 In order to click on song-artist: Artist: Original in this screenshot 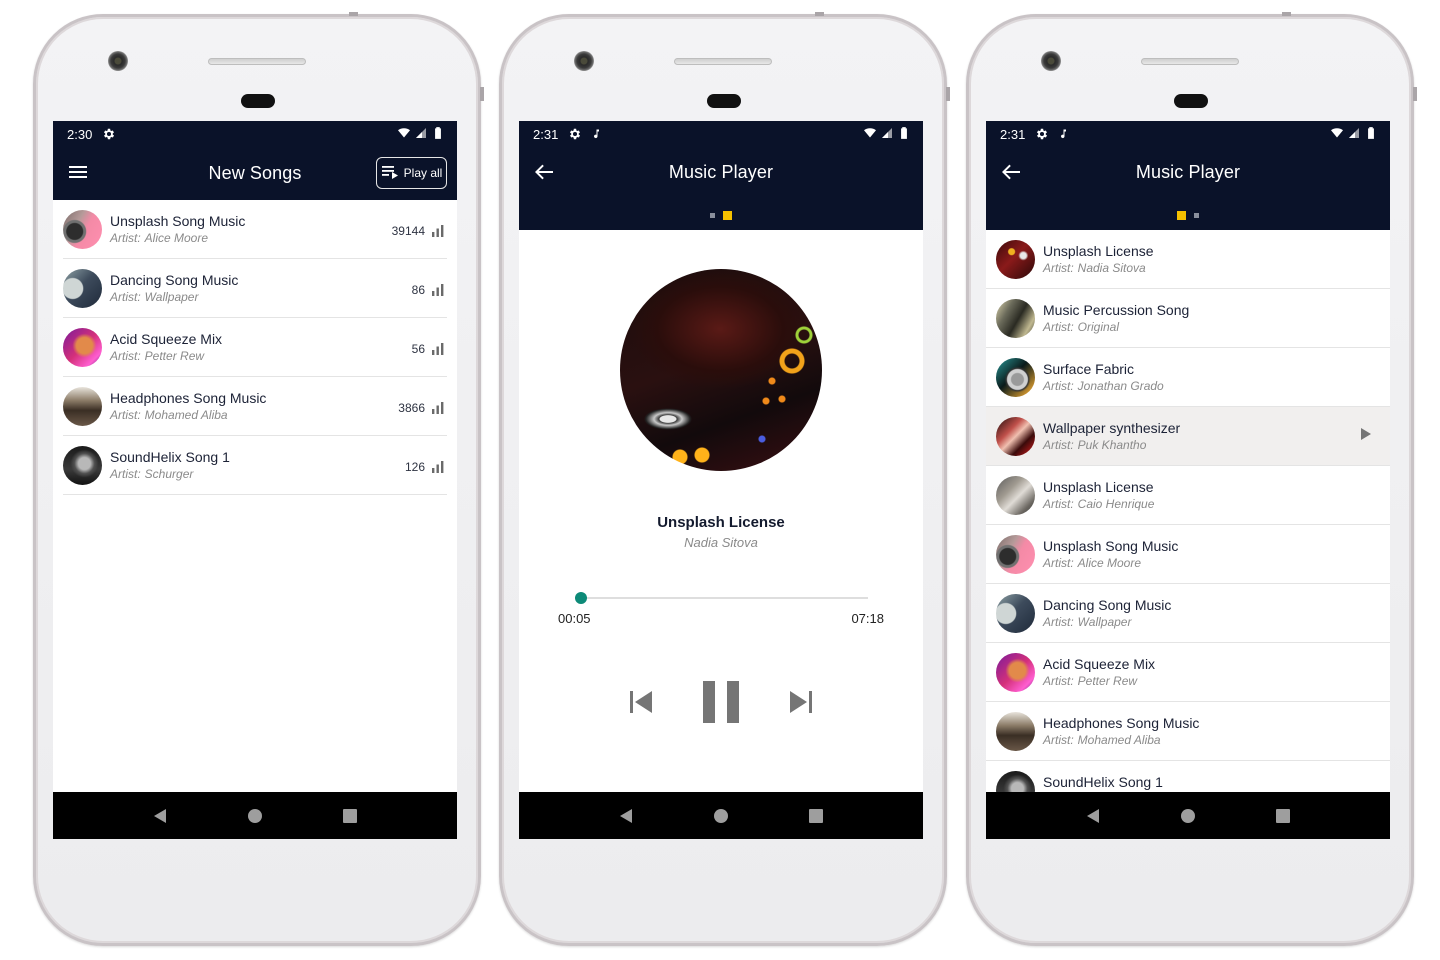, I will do `click(1081, 326)`.